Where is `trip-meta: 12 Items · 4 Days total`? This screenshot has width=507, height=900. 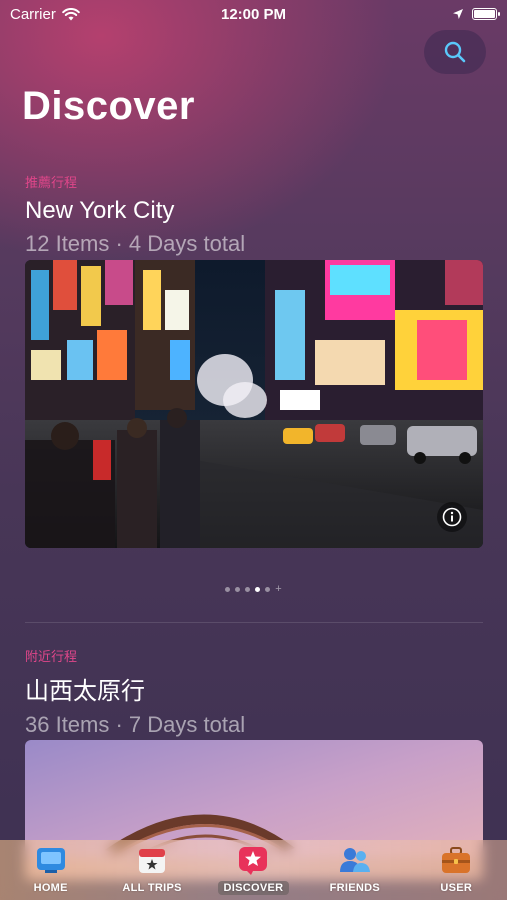 trip-meta: 12 Items · 4 Days total is located at coordinates (135, 243).